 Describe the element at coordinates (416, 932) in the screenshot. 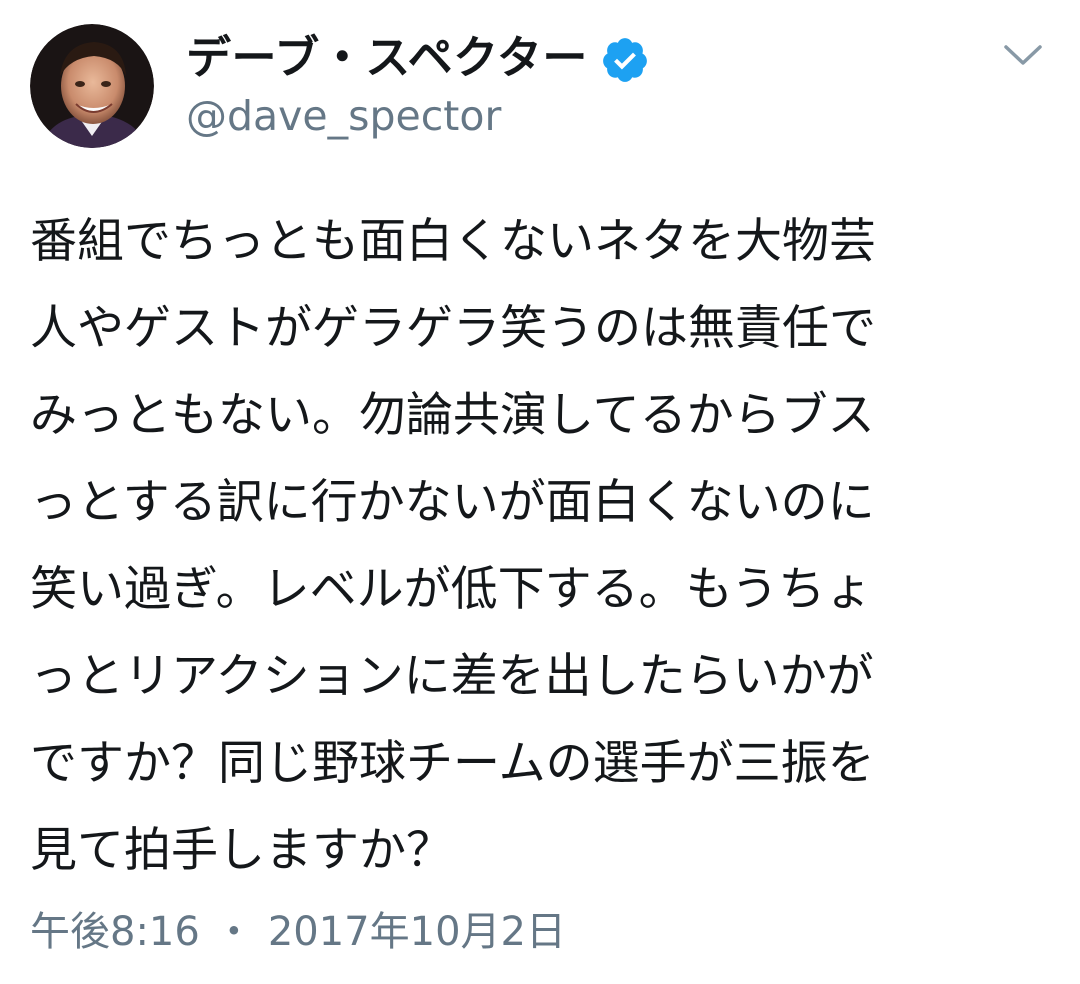

I see `tweet-date: 2017年10月2日` at that location.